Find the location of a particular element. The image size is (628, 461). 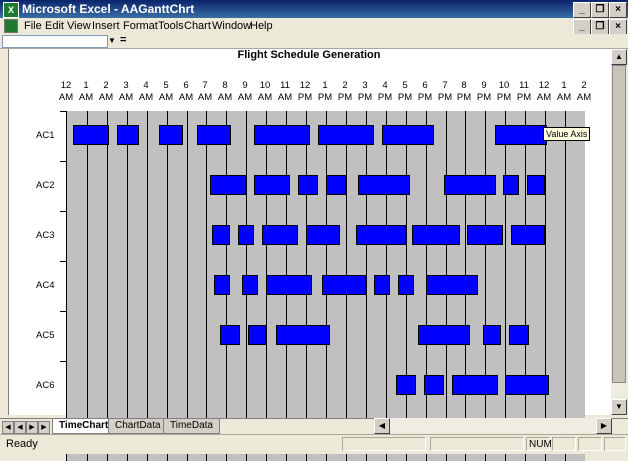

menu-chart: Chart is located at coordinates (197, 26).